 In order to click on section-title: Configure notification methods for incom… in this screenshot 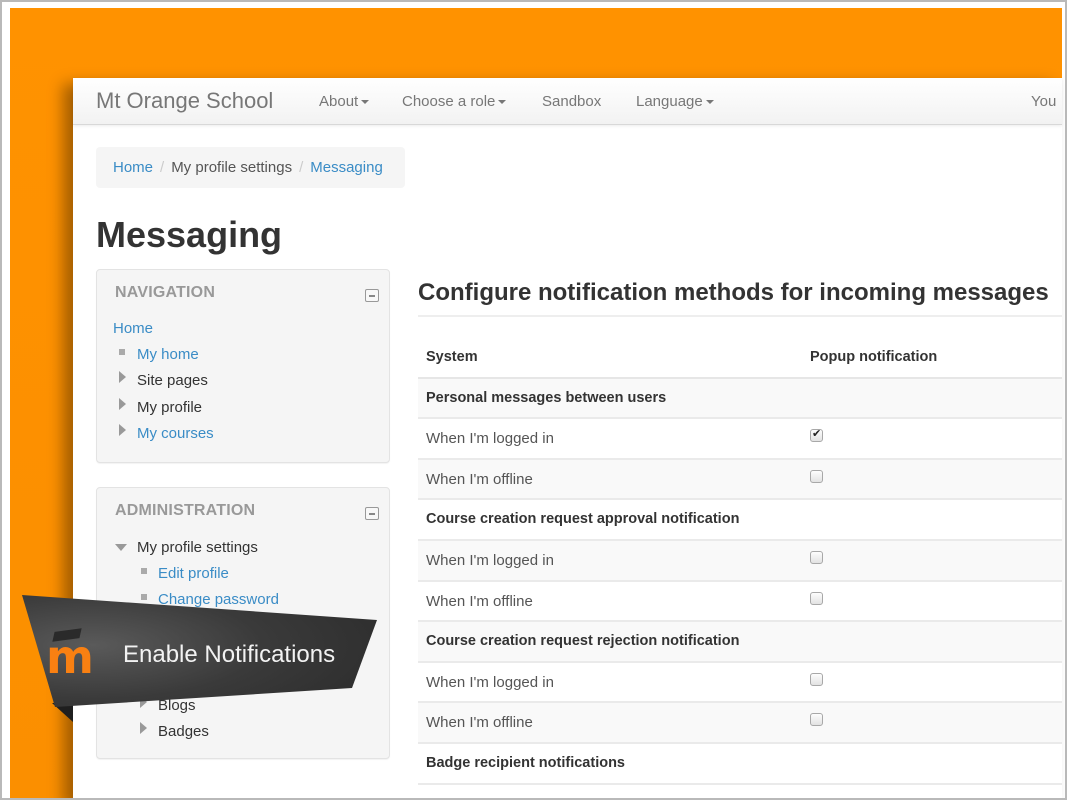, I will do `click(733, 292)`.